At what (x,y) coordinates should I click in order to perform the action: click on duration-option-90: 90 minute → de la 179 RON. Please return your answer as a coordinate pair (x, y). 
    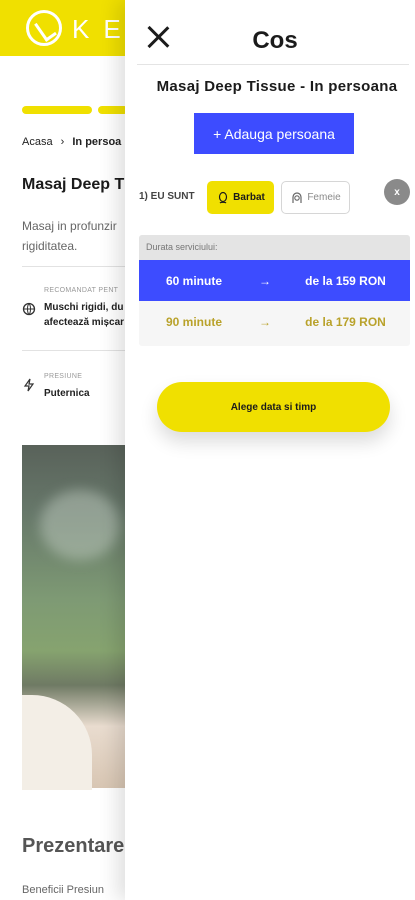
    Looking at the image, I should click on (274, 321).